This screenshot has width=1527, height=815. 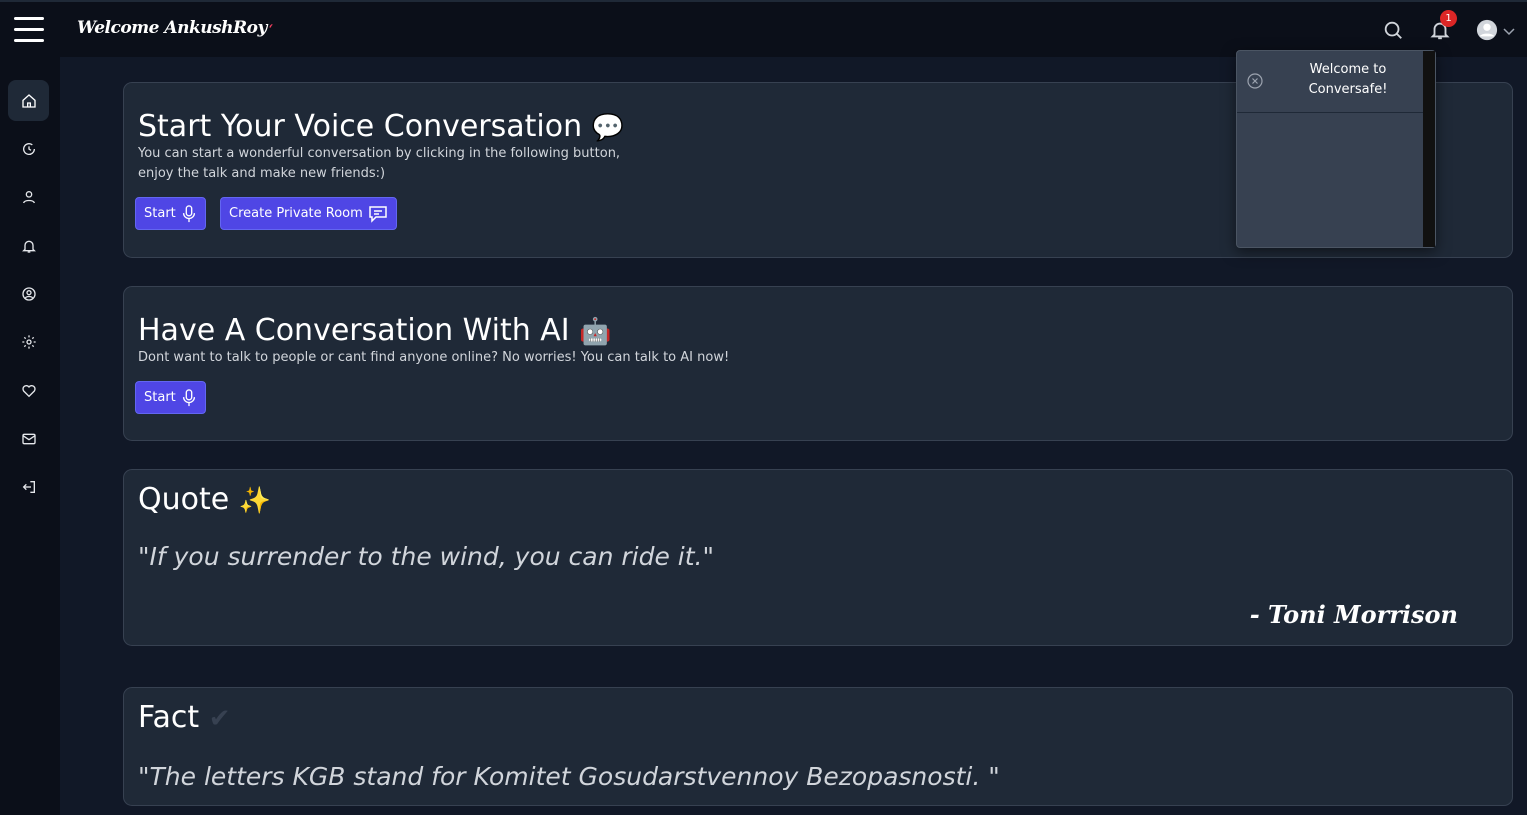 I want to click on ai-title-text: Have A Conversation With AI, so click(x=354, y=330).